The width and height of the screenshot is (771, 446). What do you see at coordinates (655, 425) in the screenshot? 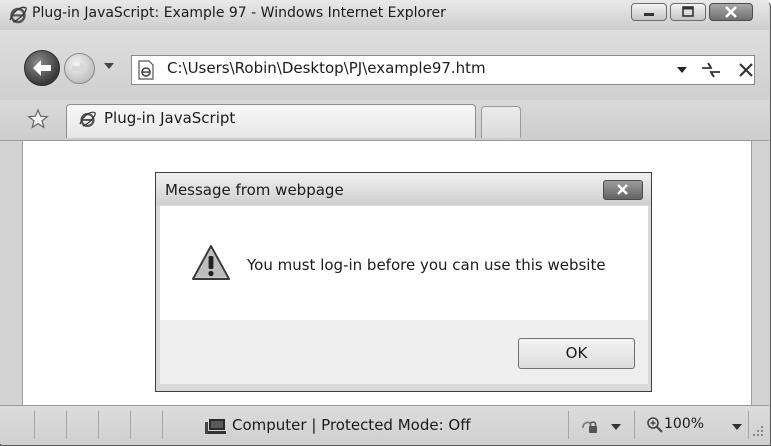
I see `zoom-icon` at bounding box center [655, 425].